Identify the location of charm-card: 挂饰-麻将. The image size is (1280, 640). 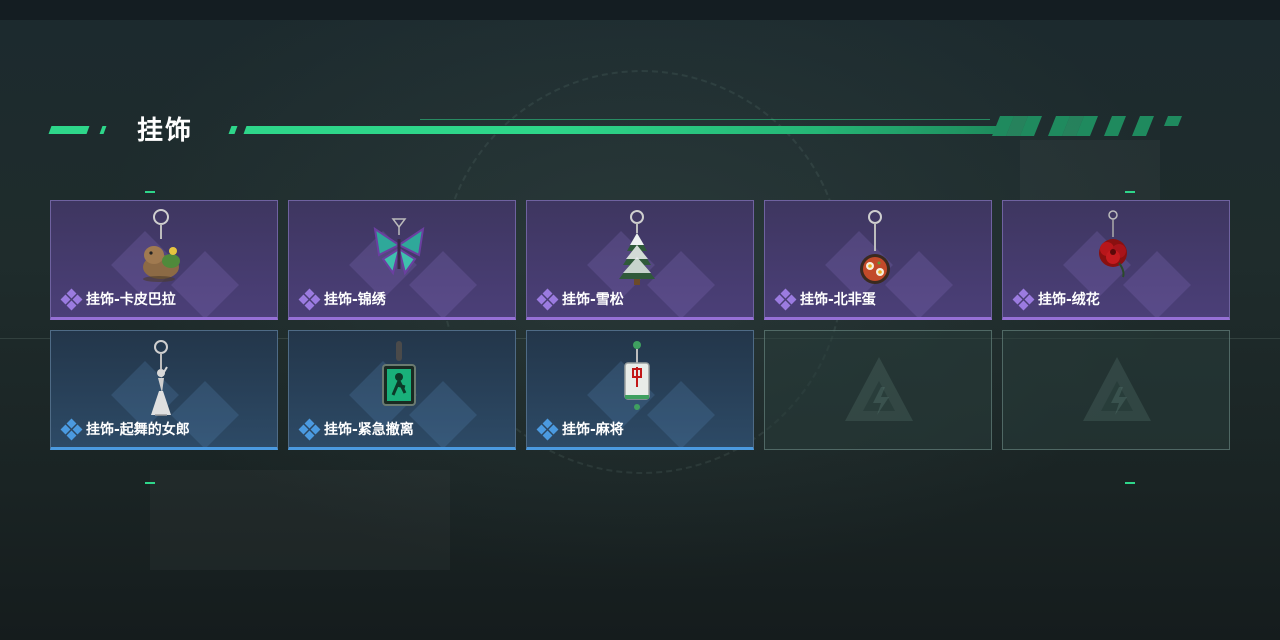
(640, 390).